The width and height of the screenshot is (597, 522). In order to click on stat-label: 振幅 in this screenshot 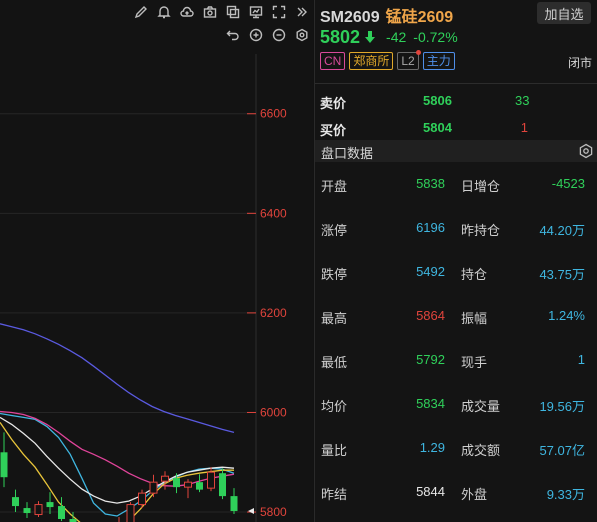, I will do `click(474, 318)`.